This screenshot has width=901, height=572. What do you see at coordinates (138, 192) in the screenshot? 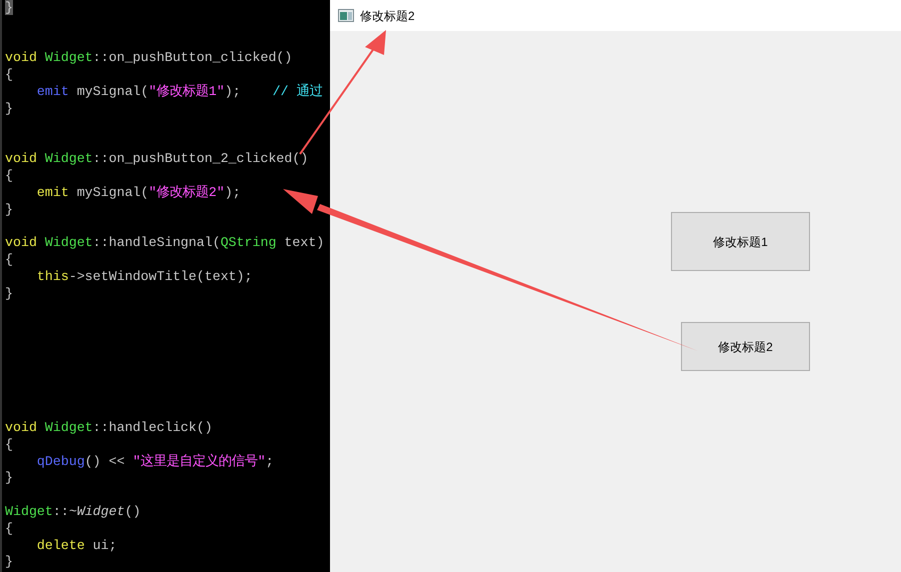
I see `code-line: emit mySignal("修改标题2");` at bounding box center [138, 192].